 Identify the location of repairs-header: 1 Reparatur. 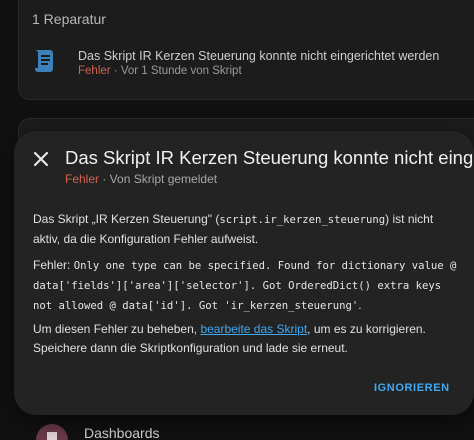
(69, 19).